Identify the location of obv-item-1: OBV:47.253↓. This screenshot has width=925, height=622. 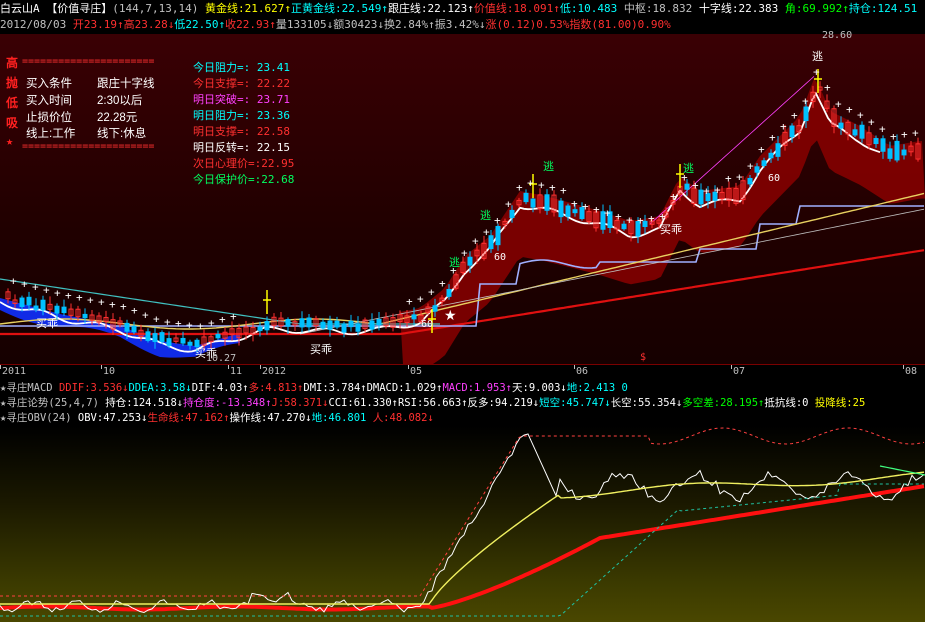
(112, 418).